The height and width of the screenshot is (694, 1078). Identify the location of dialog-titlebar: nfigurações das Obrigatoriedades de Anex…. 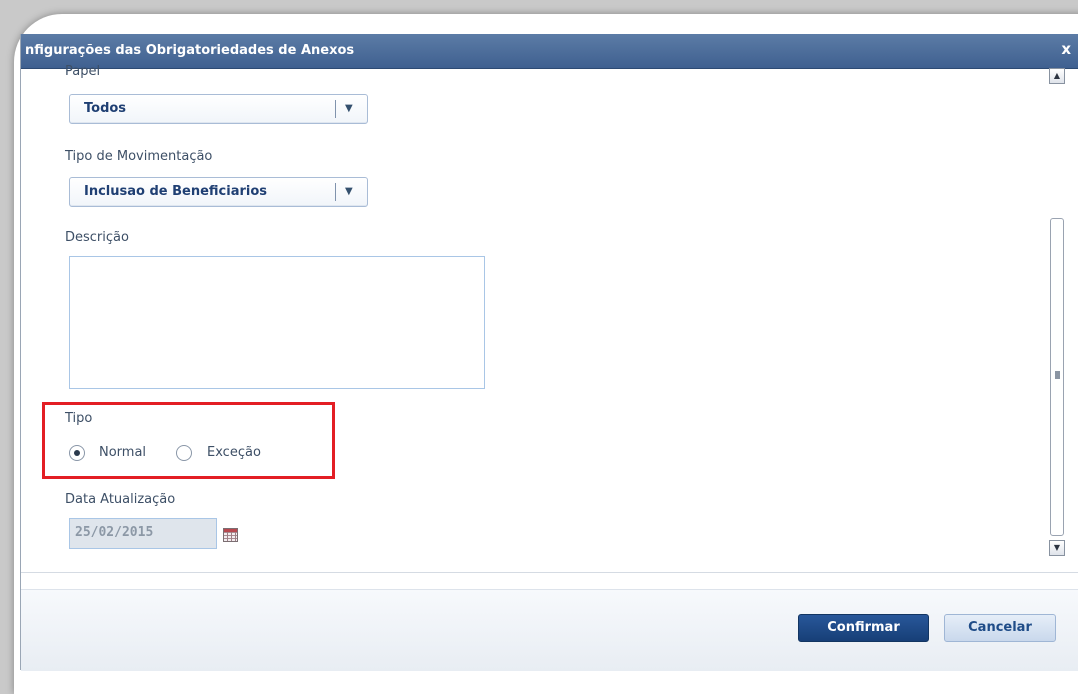
(549, 51).